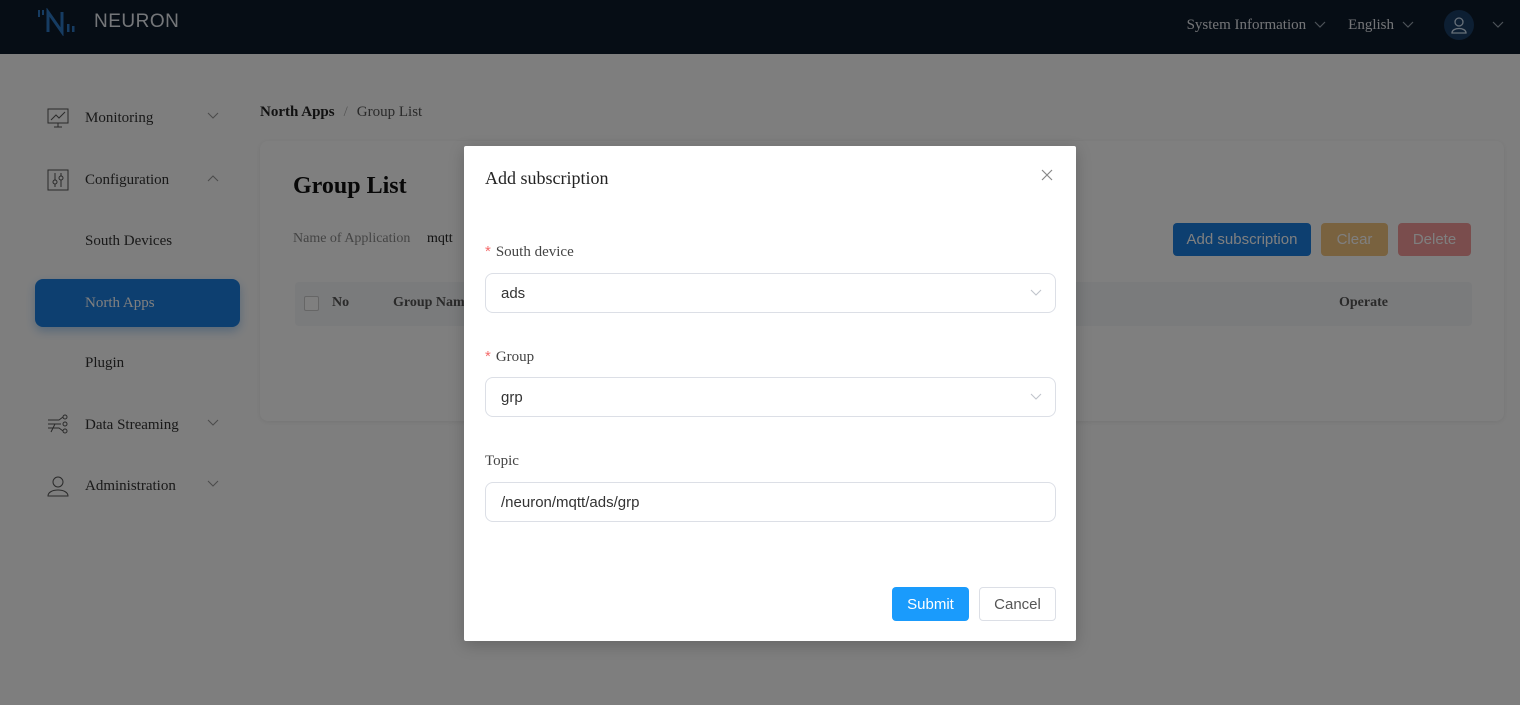 The image size is (1520, 705). Describe the element at coordinates (529, 251) in the screenshot. I see `south-device-label: * South device` at that location.